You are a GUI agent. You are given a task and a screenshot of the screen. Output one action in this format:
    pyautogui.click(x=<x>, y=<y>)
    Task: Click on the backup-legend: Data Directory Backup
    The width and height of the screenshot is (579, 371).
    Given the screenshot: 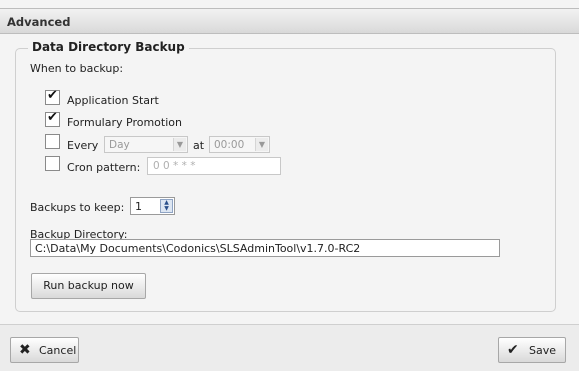 What is the action you would take?
    pyautogui.click(x=108, y=47)
    